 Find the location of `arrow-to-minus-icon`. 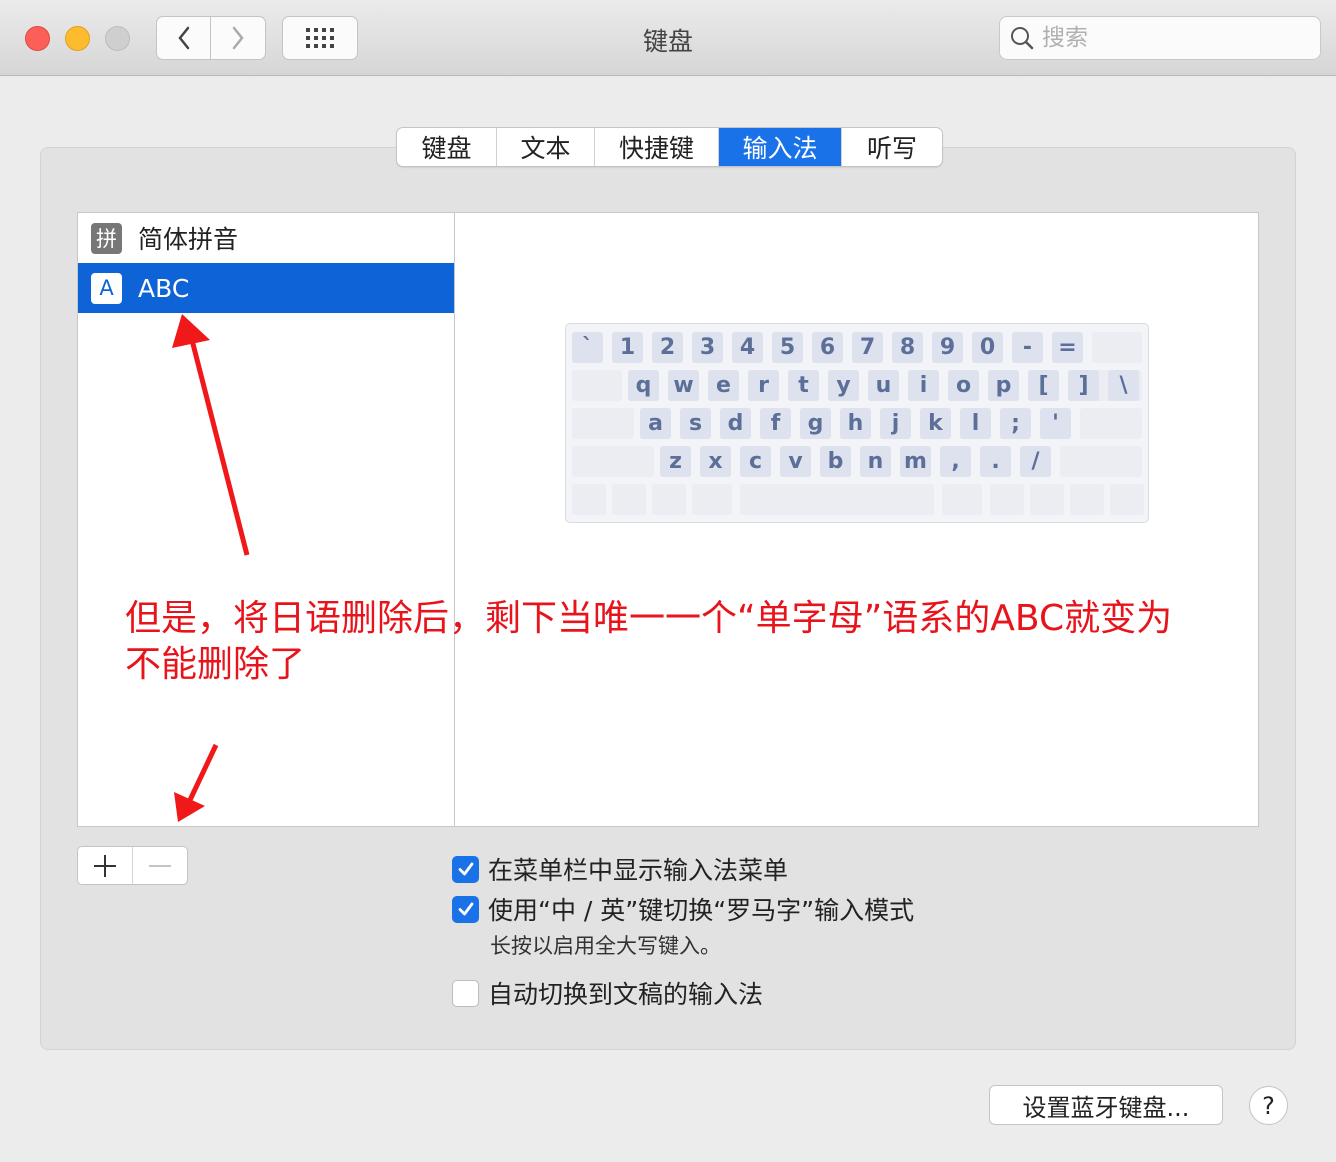

arrow-to-minus-icon is located at coordinates (196, 782).